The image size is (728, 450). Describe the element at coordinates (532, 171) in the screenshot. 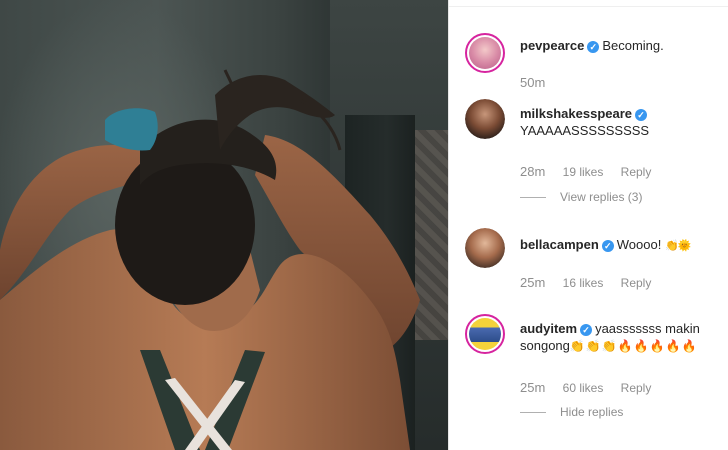

I see `comment-time: 28m` at that location.